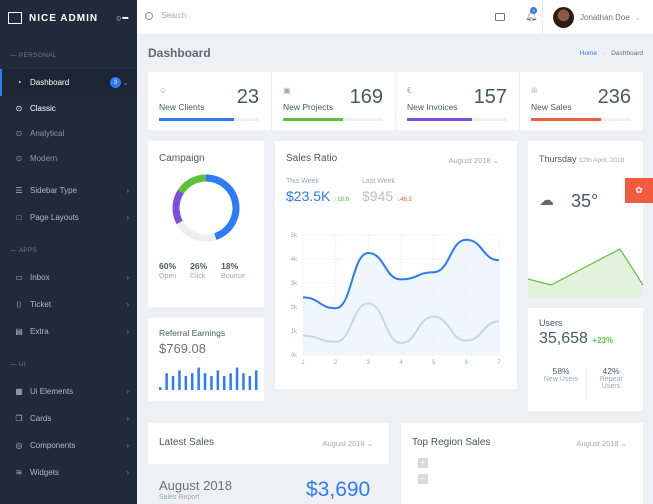  I want to click on euro-icon: €, so click(409, 90).